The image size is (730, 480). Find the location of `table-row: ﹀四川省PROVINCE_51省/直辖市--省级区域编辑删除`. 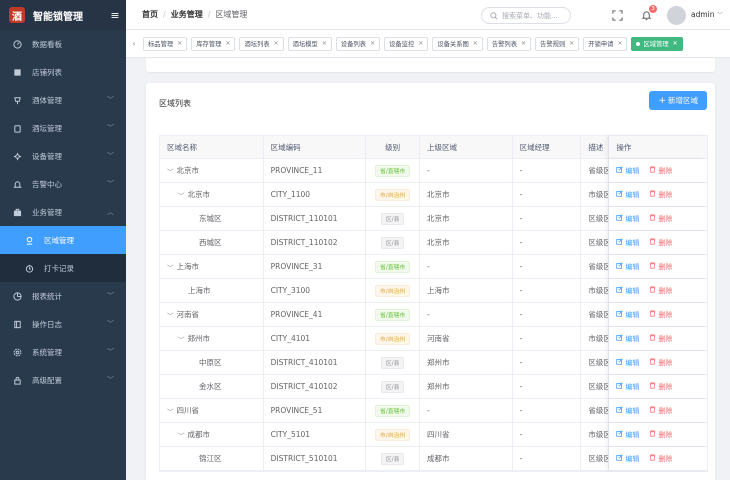

table-row: ﹀四川省PROVINCE_51省/直辖市--省级区域编辑删除 is located at coordinates (433, 411).